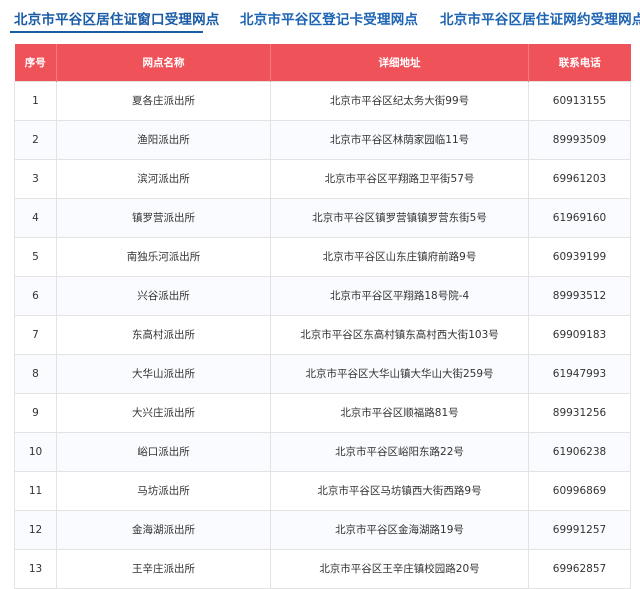  I want to click on table-row: 7 东高村派出所 北京市平谷区东高村镇东高村西大街103号 69909183, so click(322, 334).